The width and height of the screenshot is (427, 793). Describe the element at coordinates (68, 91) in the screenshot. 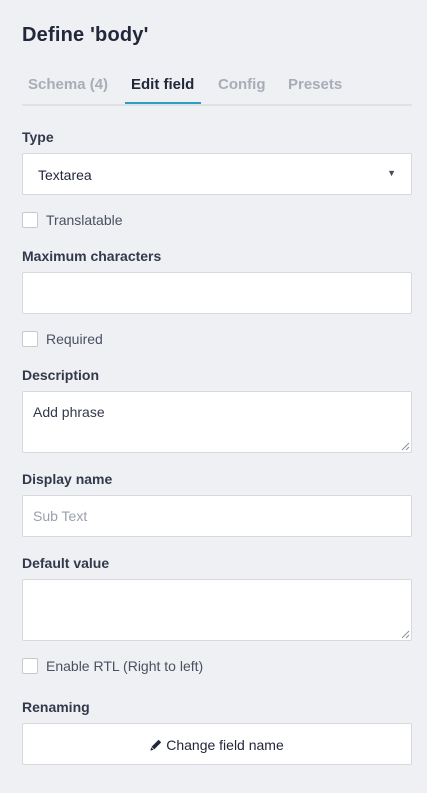

I see `tab-schema: Schema (4)` at that location.